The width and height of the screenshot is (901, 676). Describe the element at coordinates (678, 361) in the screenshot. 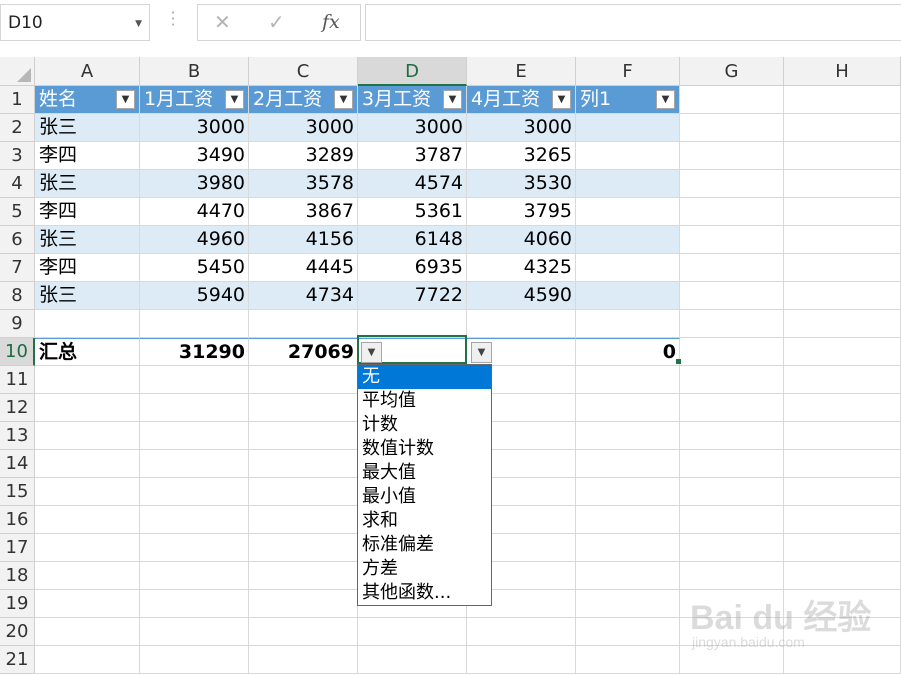

I see `fill-handle` at that location.